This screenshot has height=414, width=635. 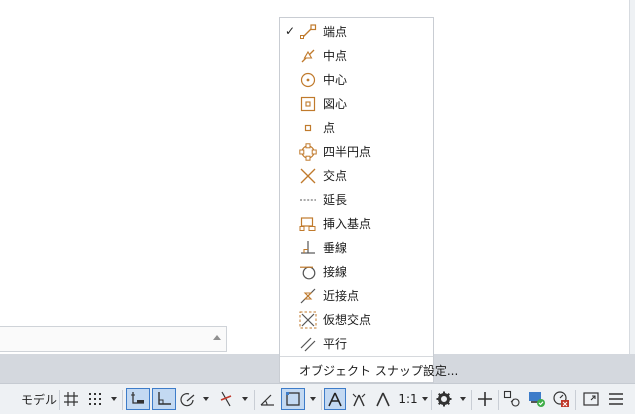 I want to click on menu-item-label: 挿入基点, so click(x=347, y=224).